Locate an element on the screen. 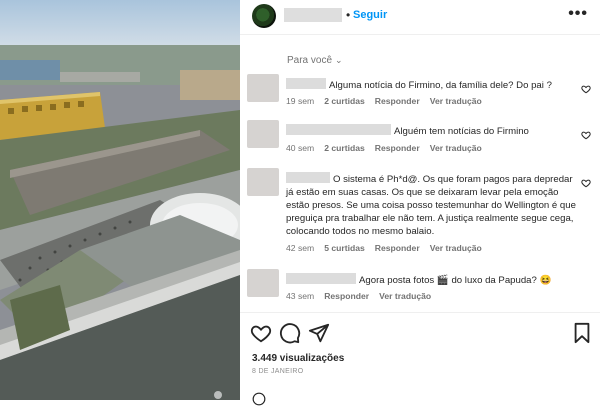 The image size is (600, 406). heart-icon is located at coordinates (261, 333).